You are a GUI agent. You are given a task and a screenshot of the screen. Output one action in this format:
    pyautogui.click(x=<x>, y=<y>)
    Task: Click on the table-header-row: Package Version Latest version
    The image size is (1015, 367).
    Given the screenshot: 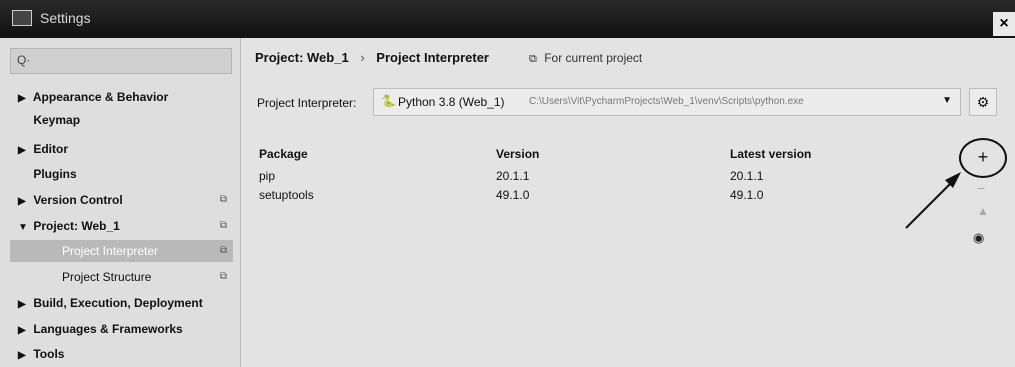 What is the action you would take?
    pyautogui.click(x=609, y=154)
    